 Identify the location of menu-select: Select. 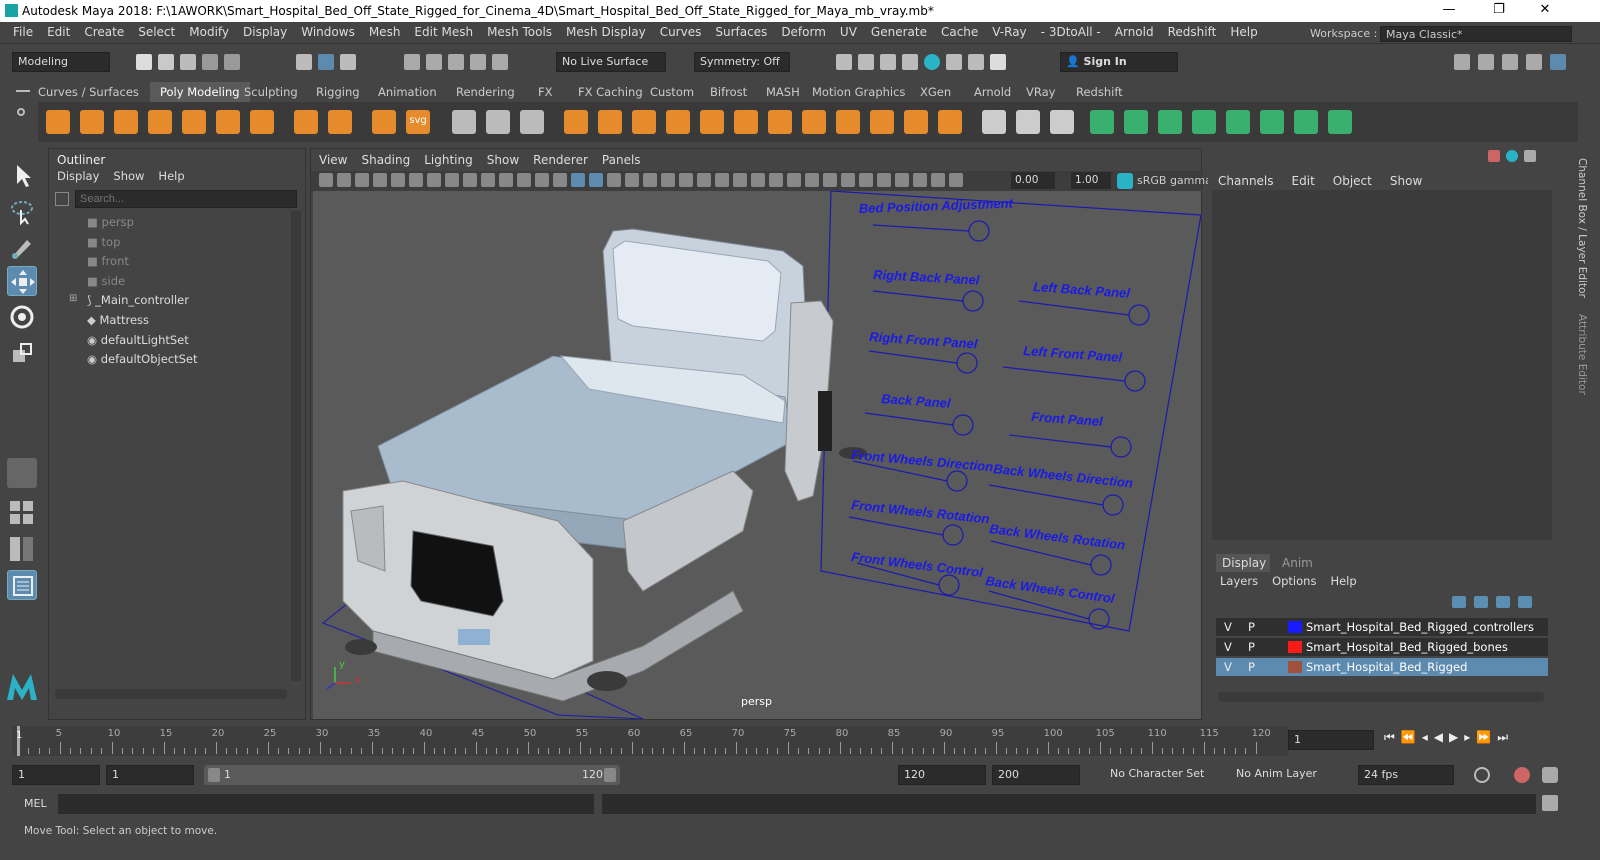
(156, 32).